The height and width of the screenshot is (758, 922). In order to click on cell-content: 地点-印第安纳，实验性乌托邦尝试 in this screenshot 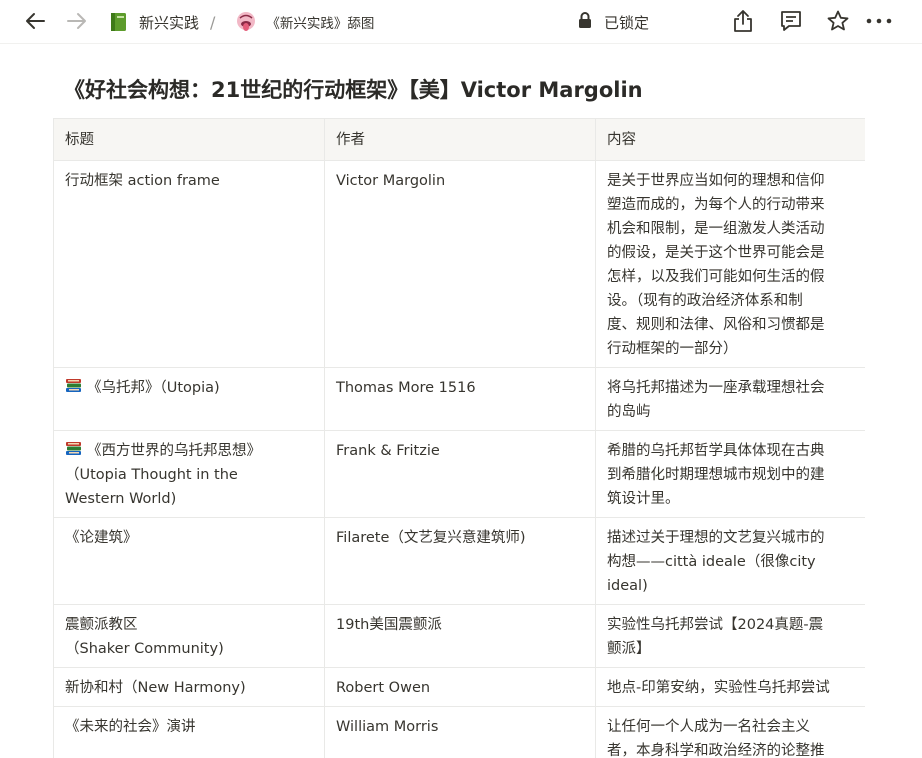, I will do `click(730, 687)`.